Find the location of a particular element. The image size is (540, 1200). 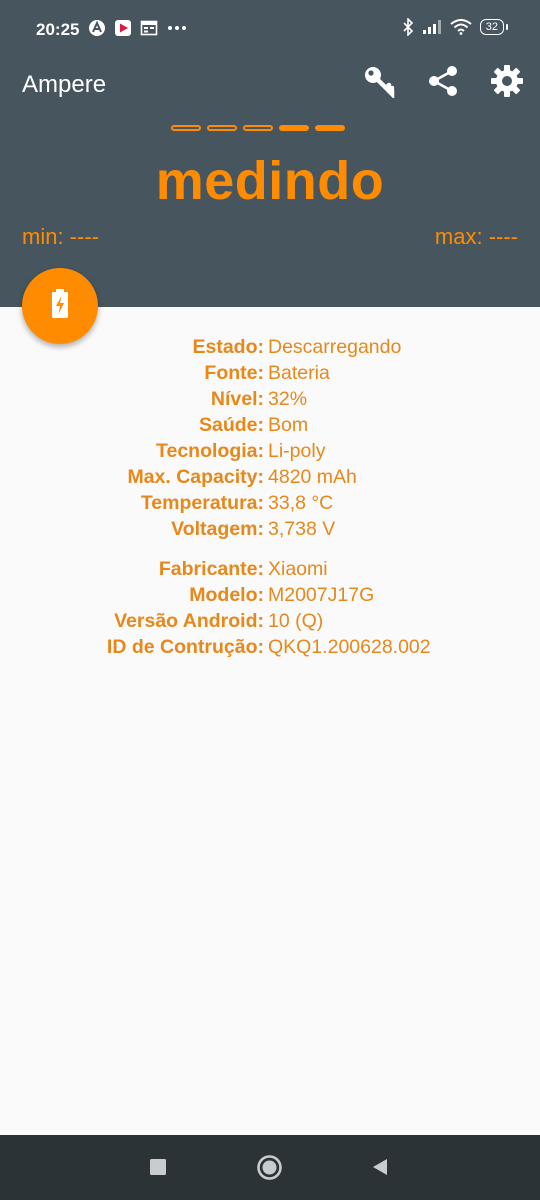

min-current: min: ---- is located at coordinates (60, 236).